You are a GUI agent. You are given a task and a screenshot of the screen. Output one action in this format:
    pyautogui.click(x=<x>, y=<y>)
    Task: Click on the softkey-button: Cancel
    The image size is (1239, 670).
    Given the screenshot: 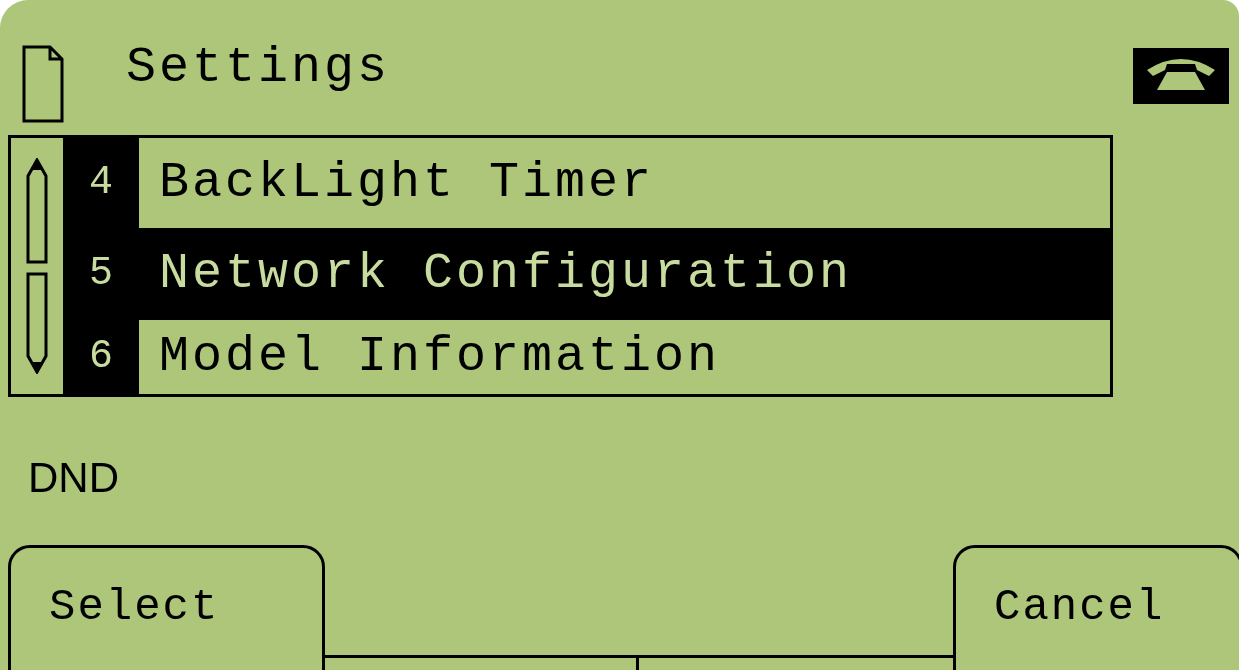 What is the action you would take?
    pyautogui.click(x=1096, y=607)
    